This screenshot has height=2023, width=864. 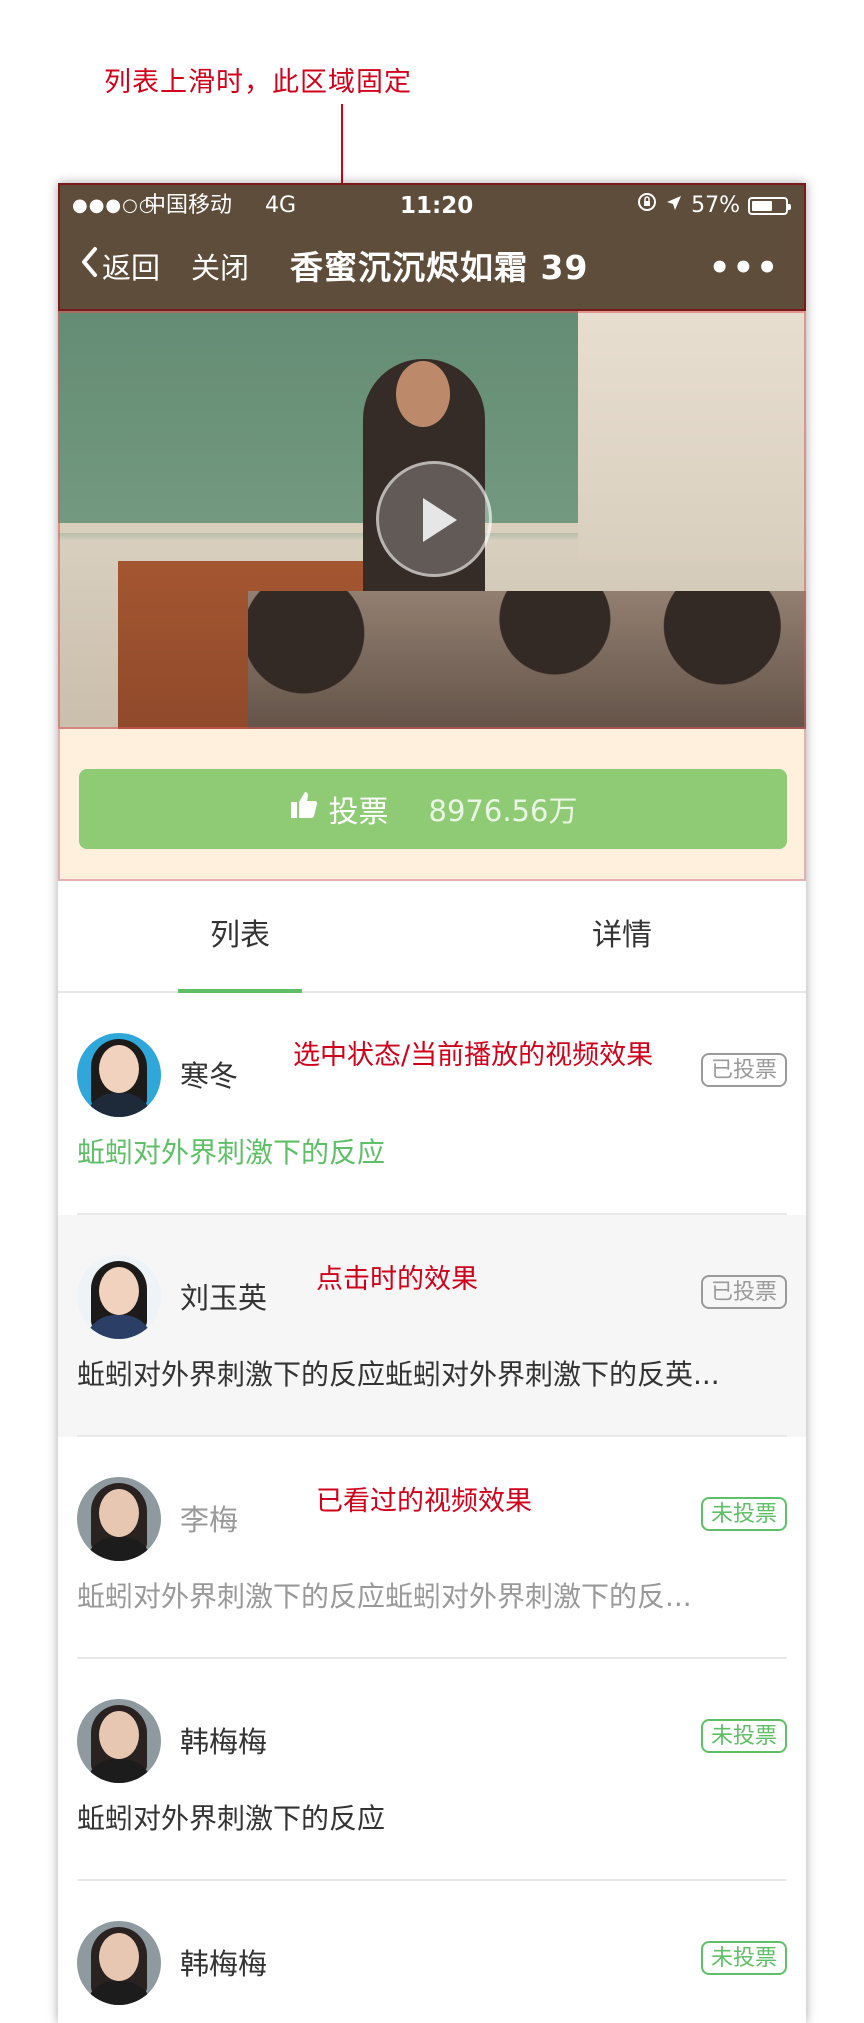 I want to click on network-type: 4G, so click(x=281, y=205).